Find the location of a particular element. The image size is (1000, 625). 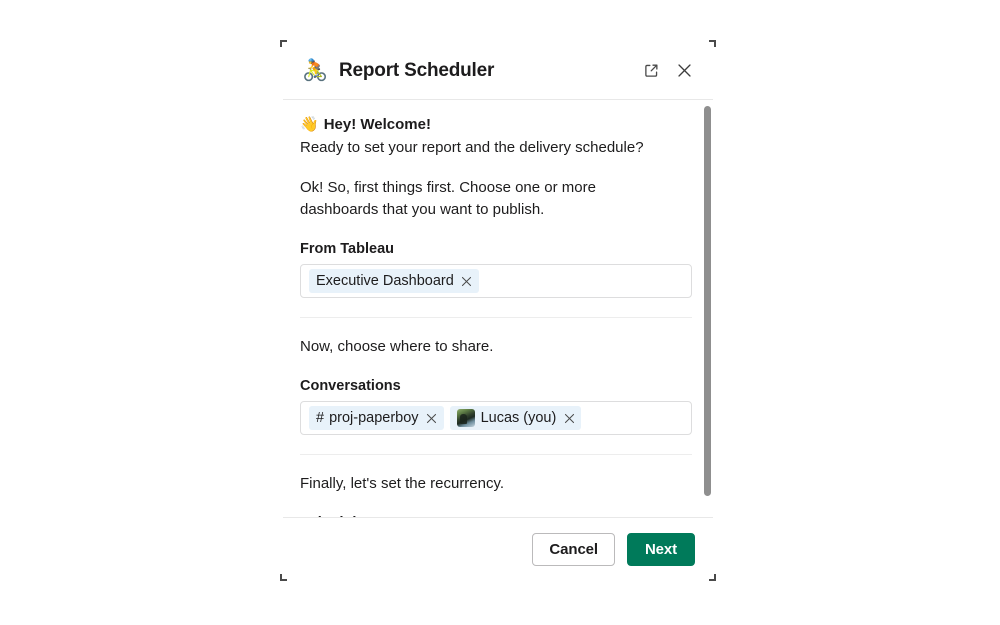

chip-executive-dashboard: Executive Dashboard is located at coordinates (394, 281).